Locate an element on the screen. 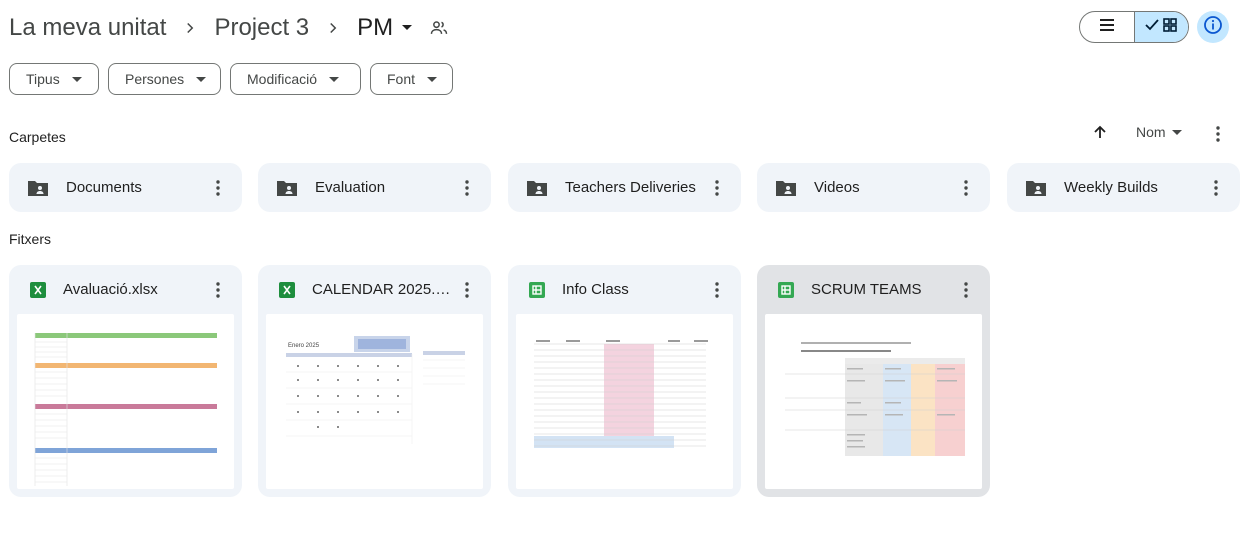 The image size is (1245, 543). list-view-icon is located at coordinates (1107, 27).